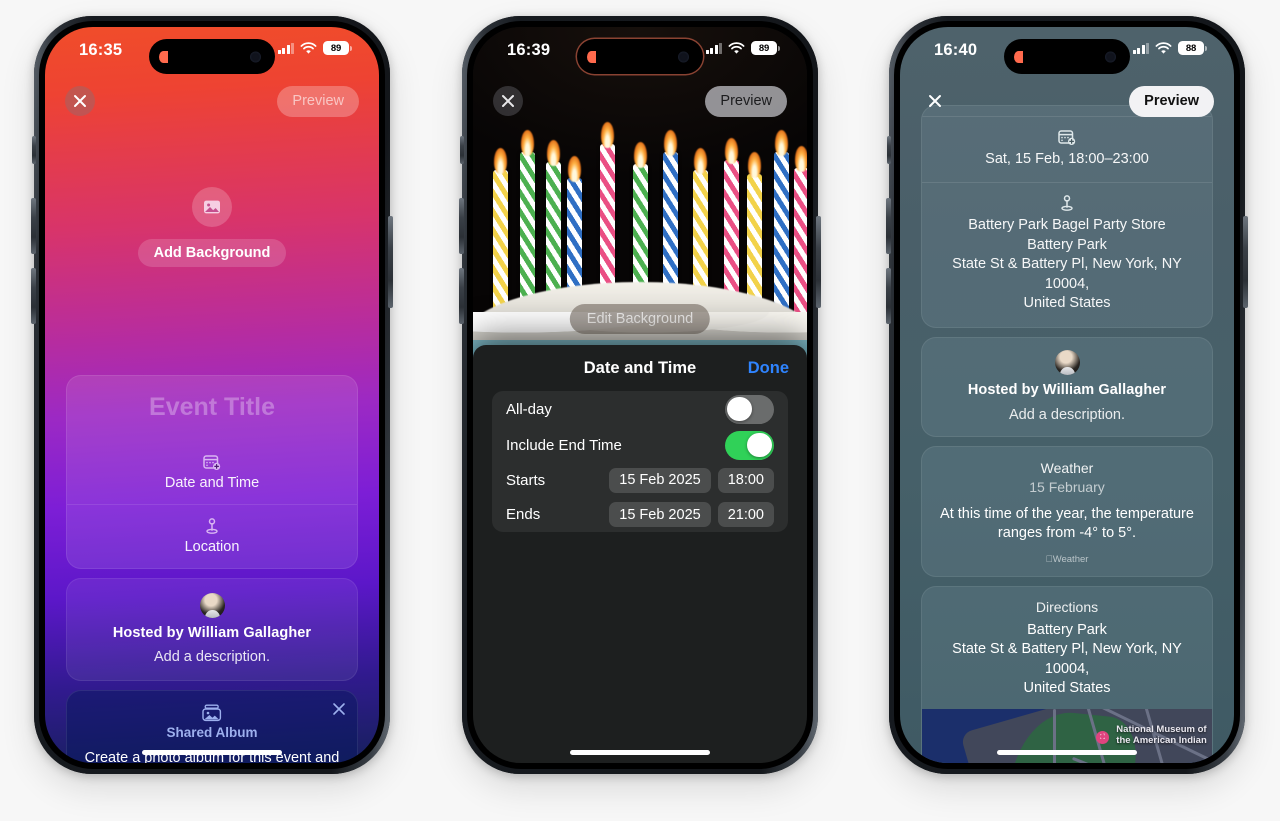  Describe the element at coordinates (526, 480) in the screenshot. I see `starts-label: Starts` at that location.